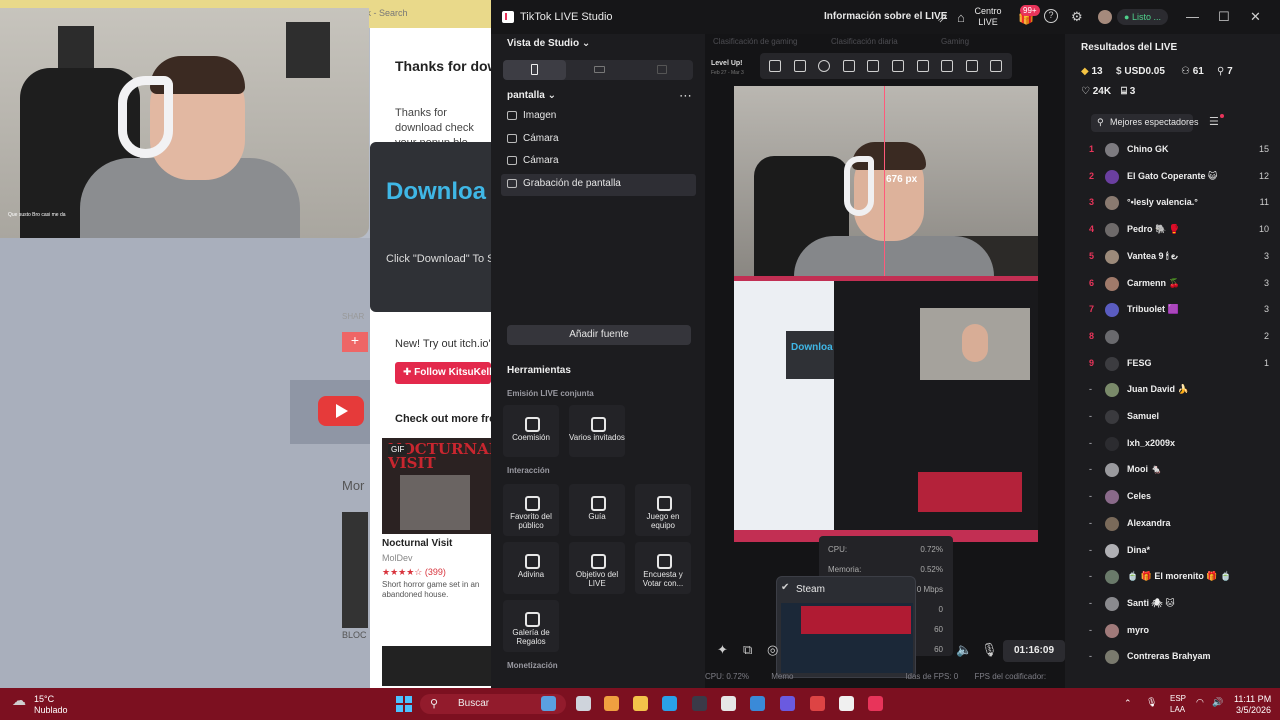 Image resolution: width=1280 pixels, height=720 pixels. I want to click on viewer-row: 2 El Gato Coperante 😺 12, so click(1176, 178).